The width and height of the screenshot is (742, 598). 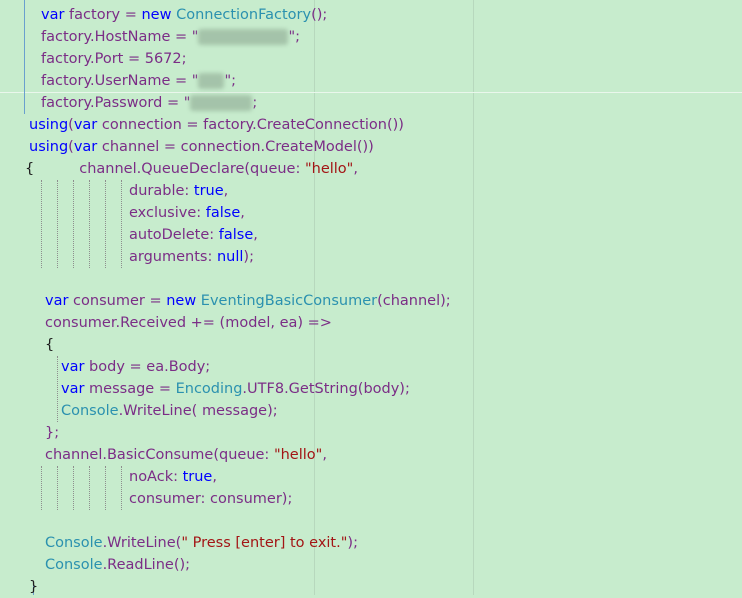 I want to click on code-line: durable: true,, so click(x=178, y=191).